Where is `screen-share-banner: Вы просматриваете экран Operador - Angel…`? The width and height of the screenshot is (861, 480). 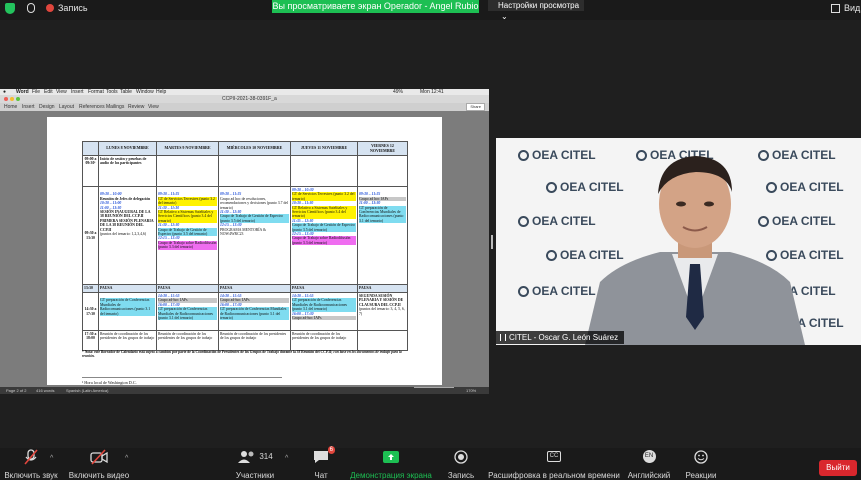 screen-share-banner: Вы просматриваете экран Operador - Angel… is located at coordinates (375, 6).